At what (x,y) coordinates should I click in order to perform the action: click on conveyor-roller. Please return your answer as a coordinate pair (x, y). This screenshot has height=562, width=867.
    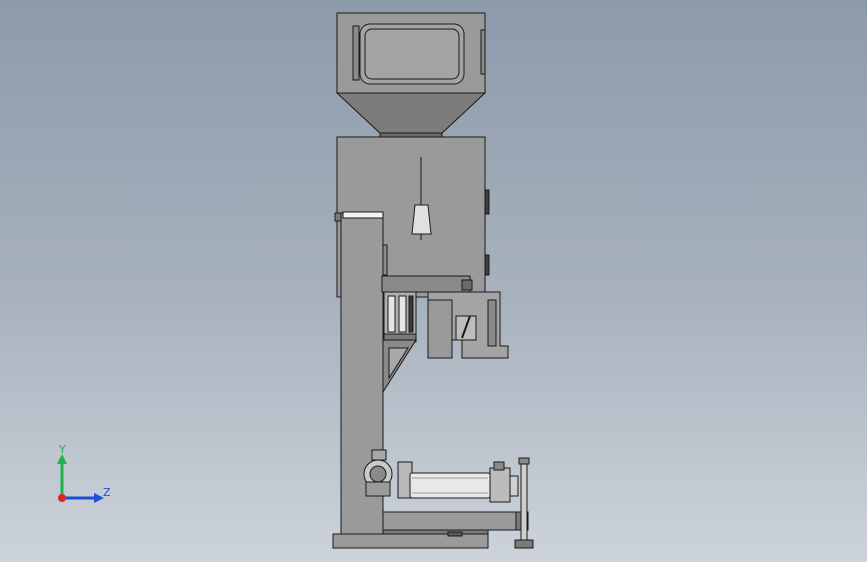
    Looking at the image, I should click on (450, 485).